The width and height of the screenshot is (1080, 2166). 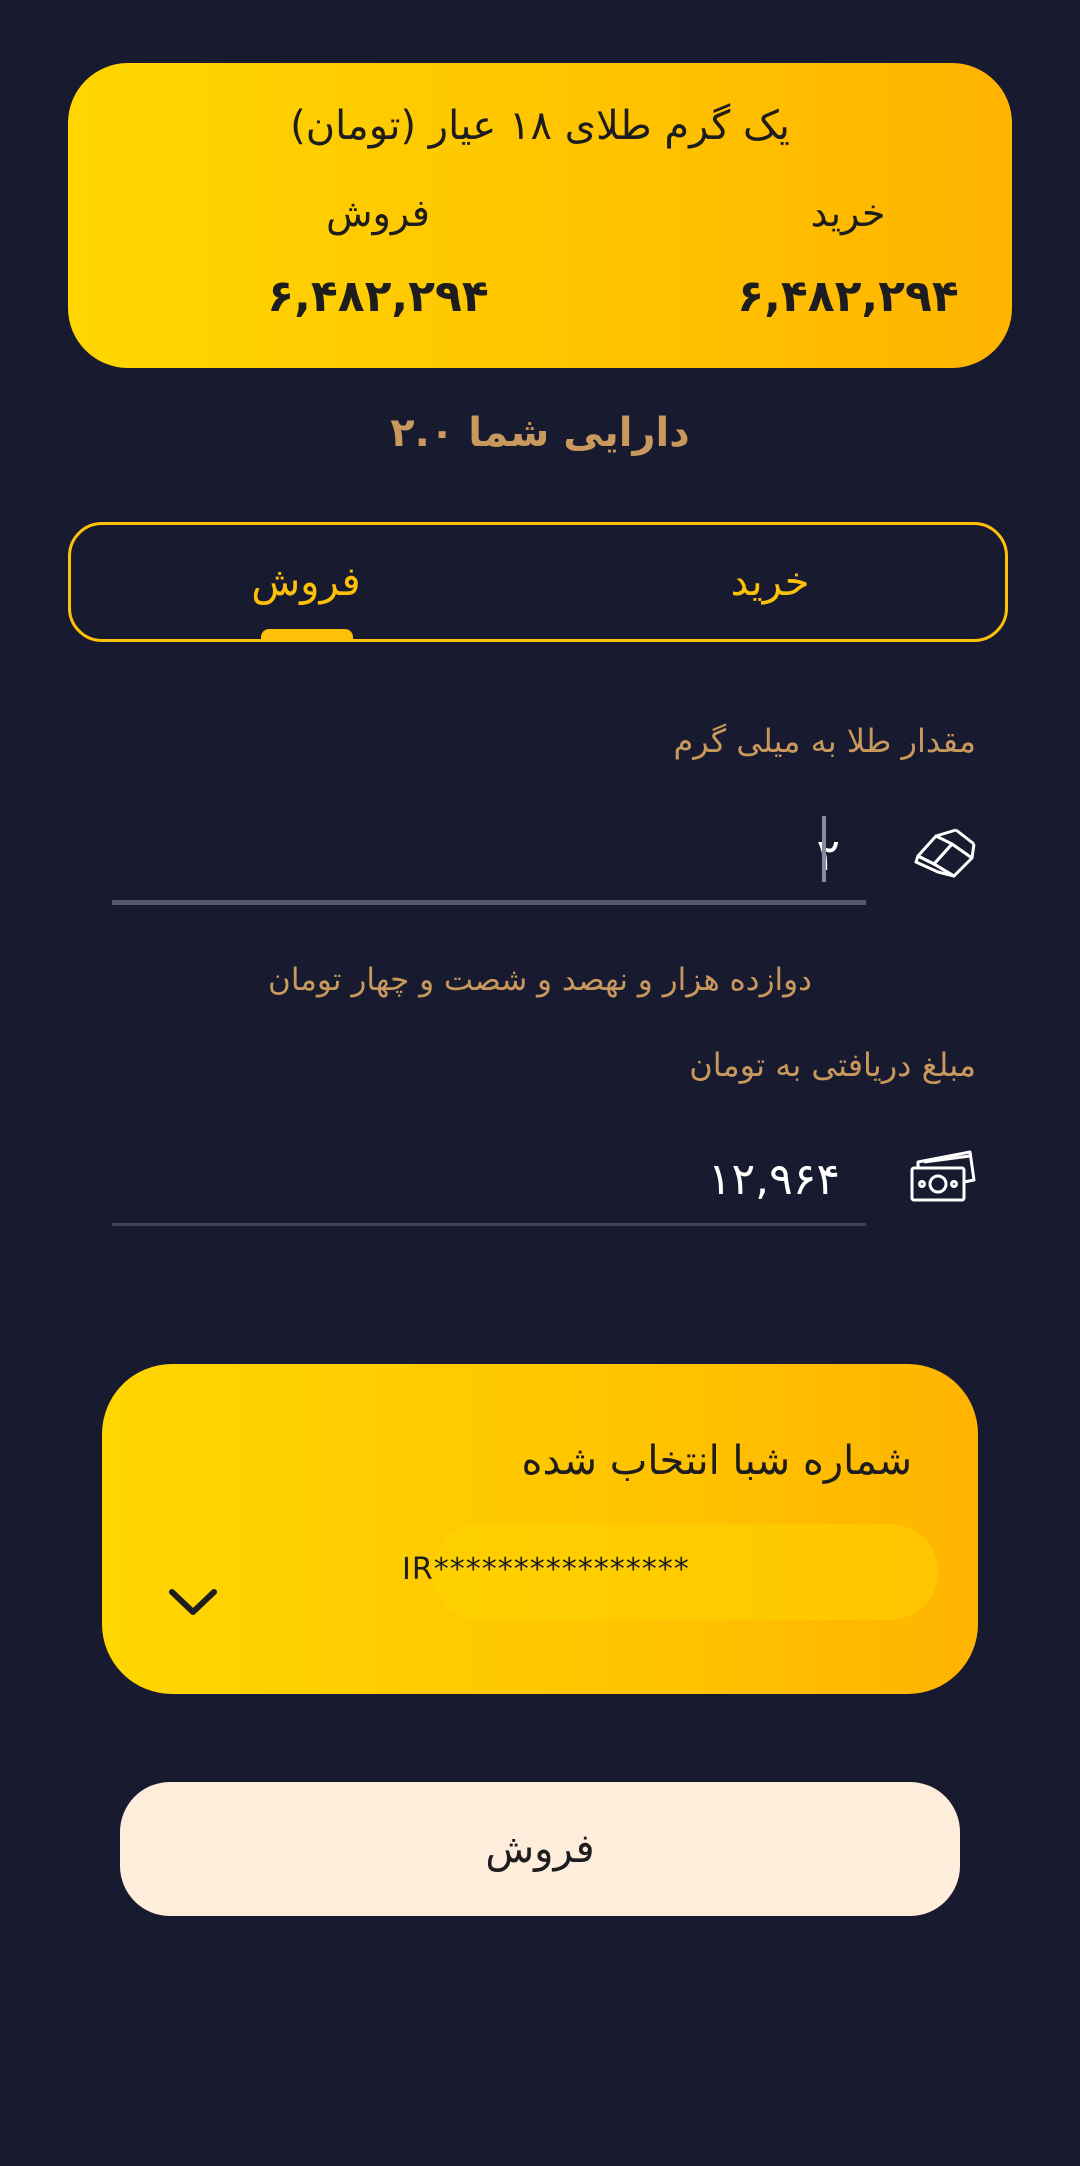 What do you see at coordinates (540, 126) in the screenshot?
I see `price-card-title: یک گرم طلای ۱۸ عیار (تومان)` at bounding box center [540, 126].